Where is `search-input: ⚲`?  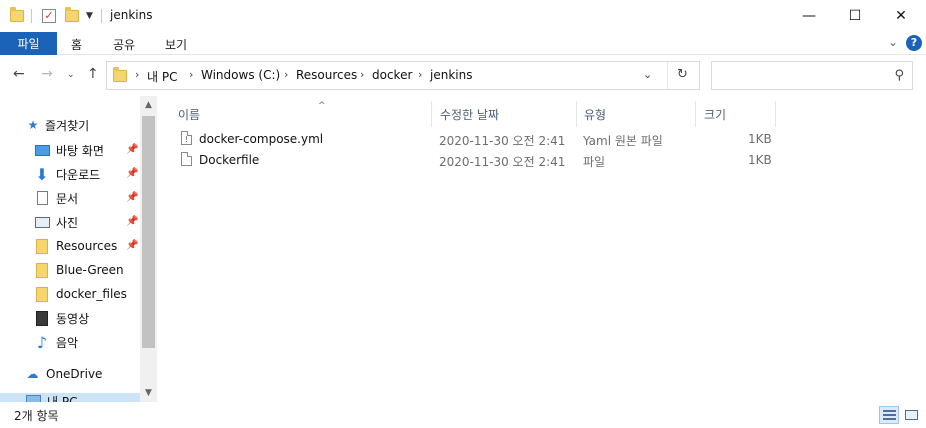 search-input: ⚲ is located at coordinates (812, 75).